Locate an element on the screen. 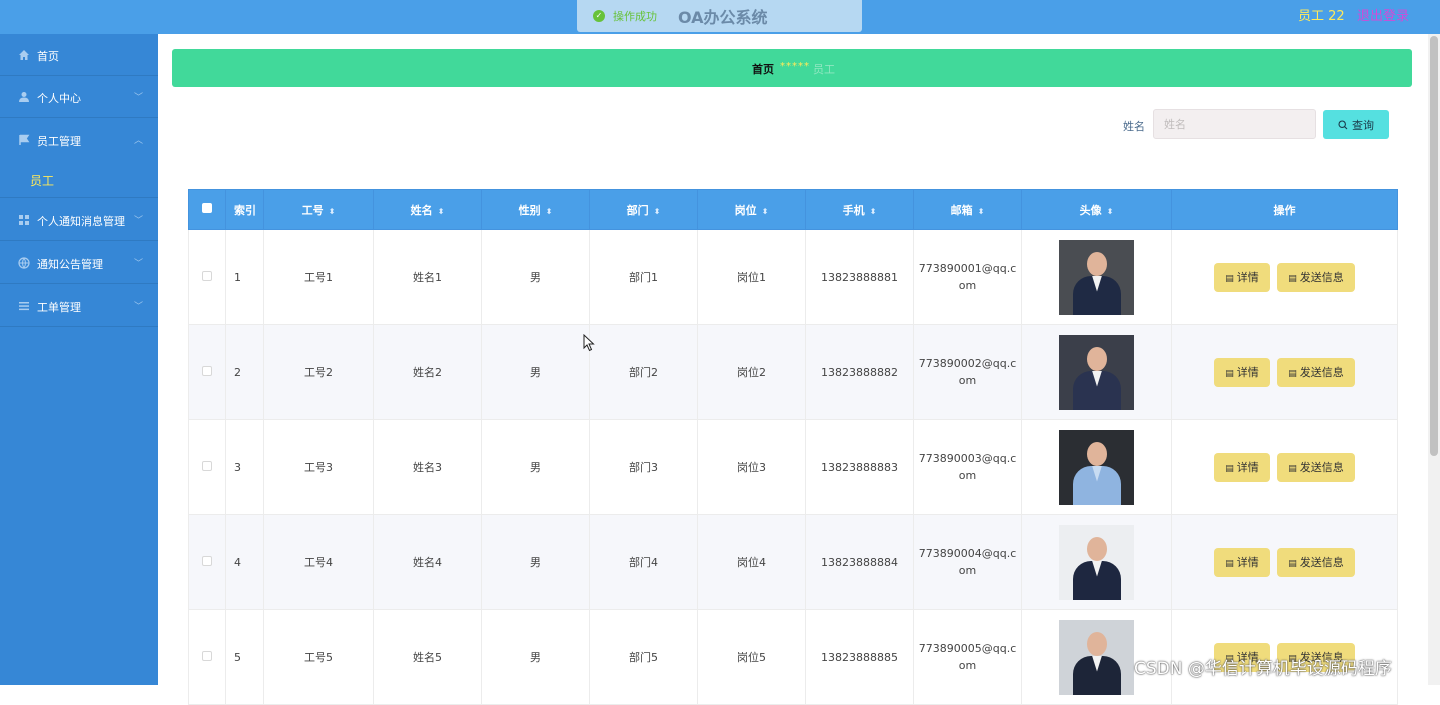 This screenshot has width=1440, height=705. sidebar-item-work-orders: 工单管理 ﹀ is located at coordinates (79, 306).